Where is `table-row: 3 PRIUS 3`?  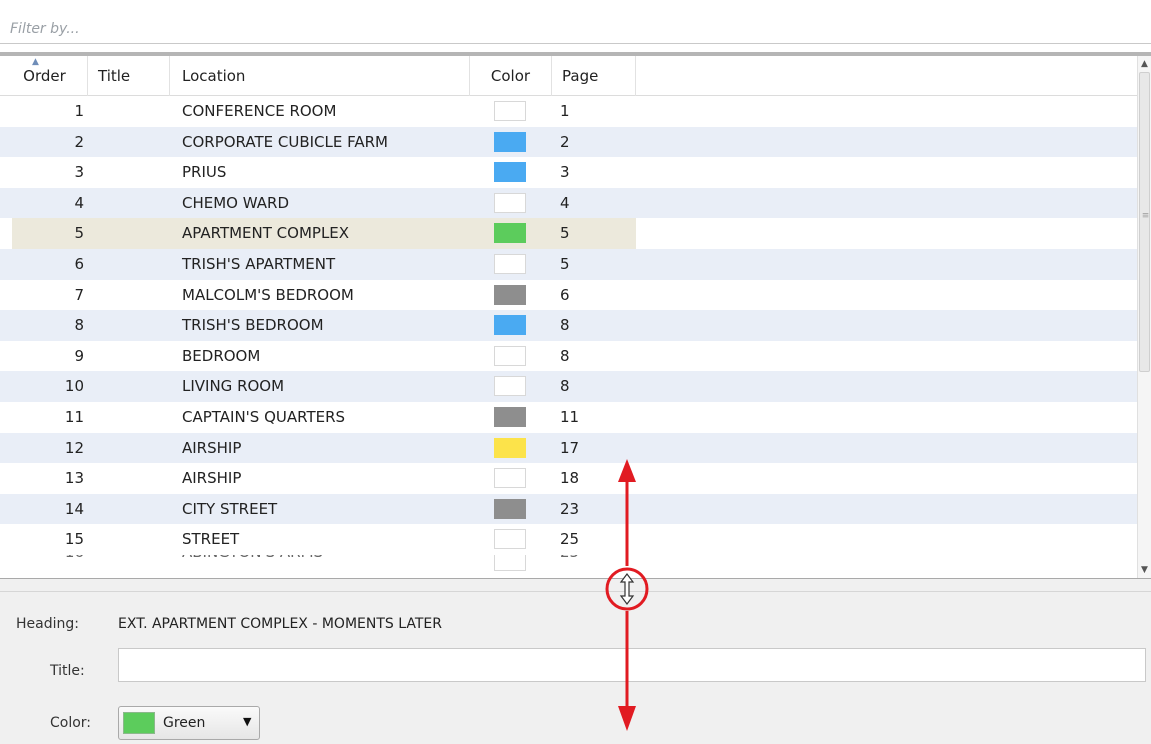 table-row: 3 PRIUS 3 is located at coordinates (568, 172).